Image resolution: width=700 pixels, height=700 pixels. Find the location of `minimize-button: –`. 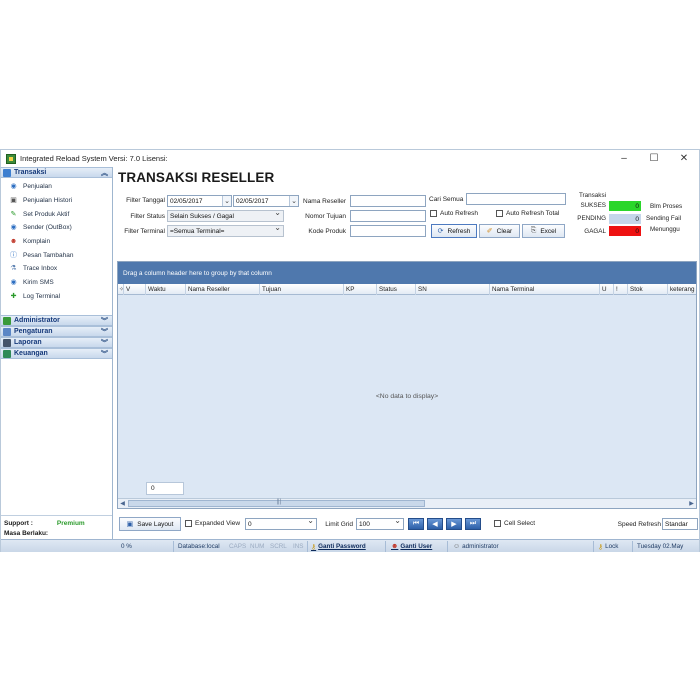

minimize-button: – is located at coordinates (624, 158).